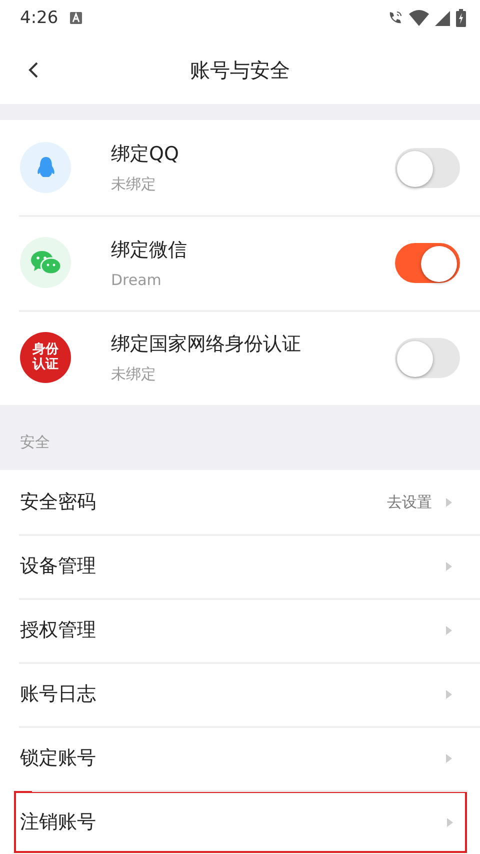 This screenshot has width=480, height=854. Describe the element at coordinates (58, 502) in the screenshot. I see `item-label: 安全密码` at that location.